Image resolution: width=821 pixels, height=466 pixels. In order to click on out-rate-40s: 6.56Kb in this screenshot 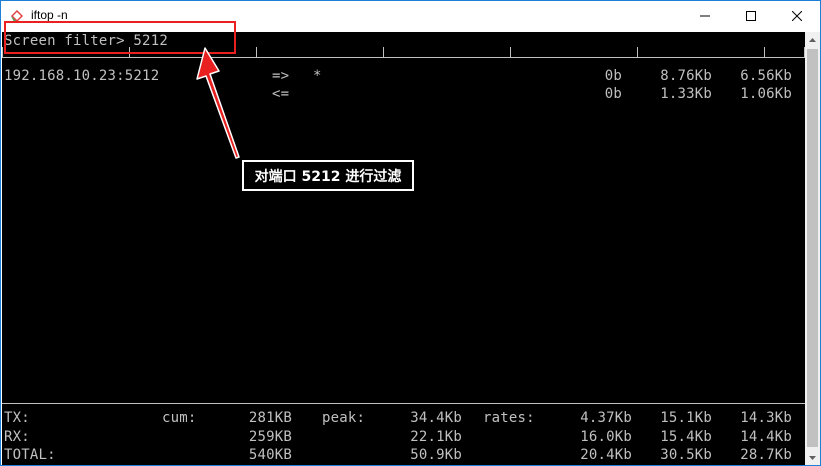, I will do `click(766, 76)`.